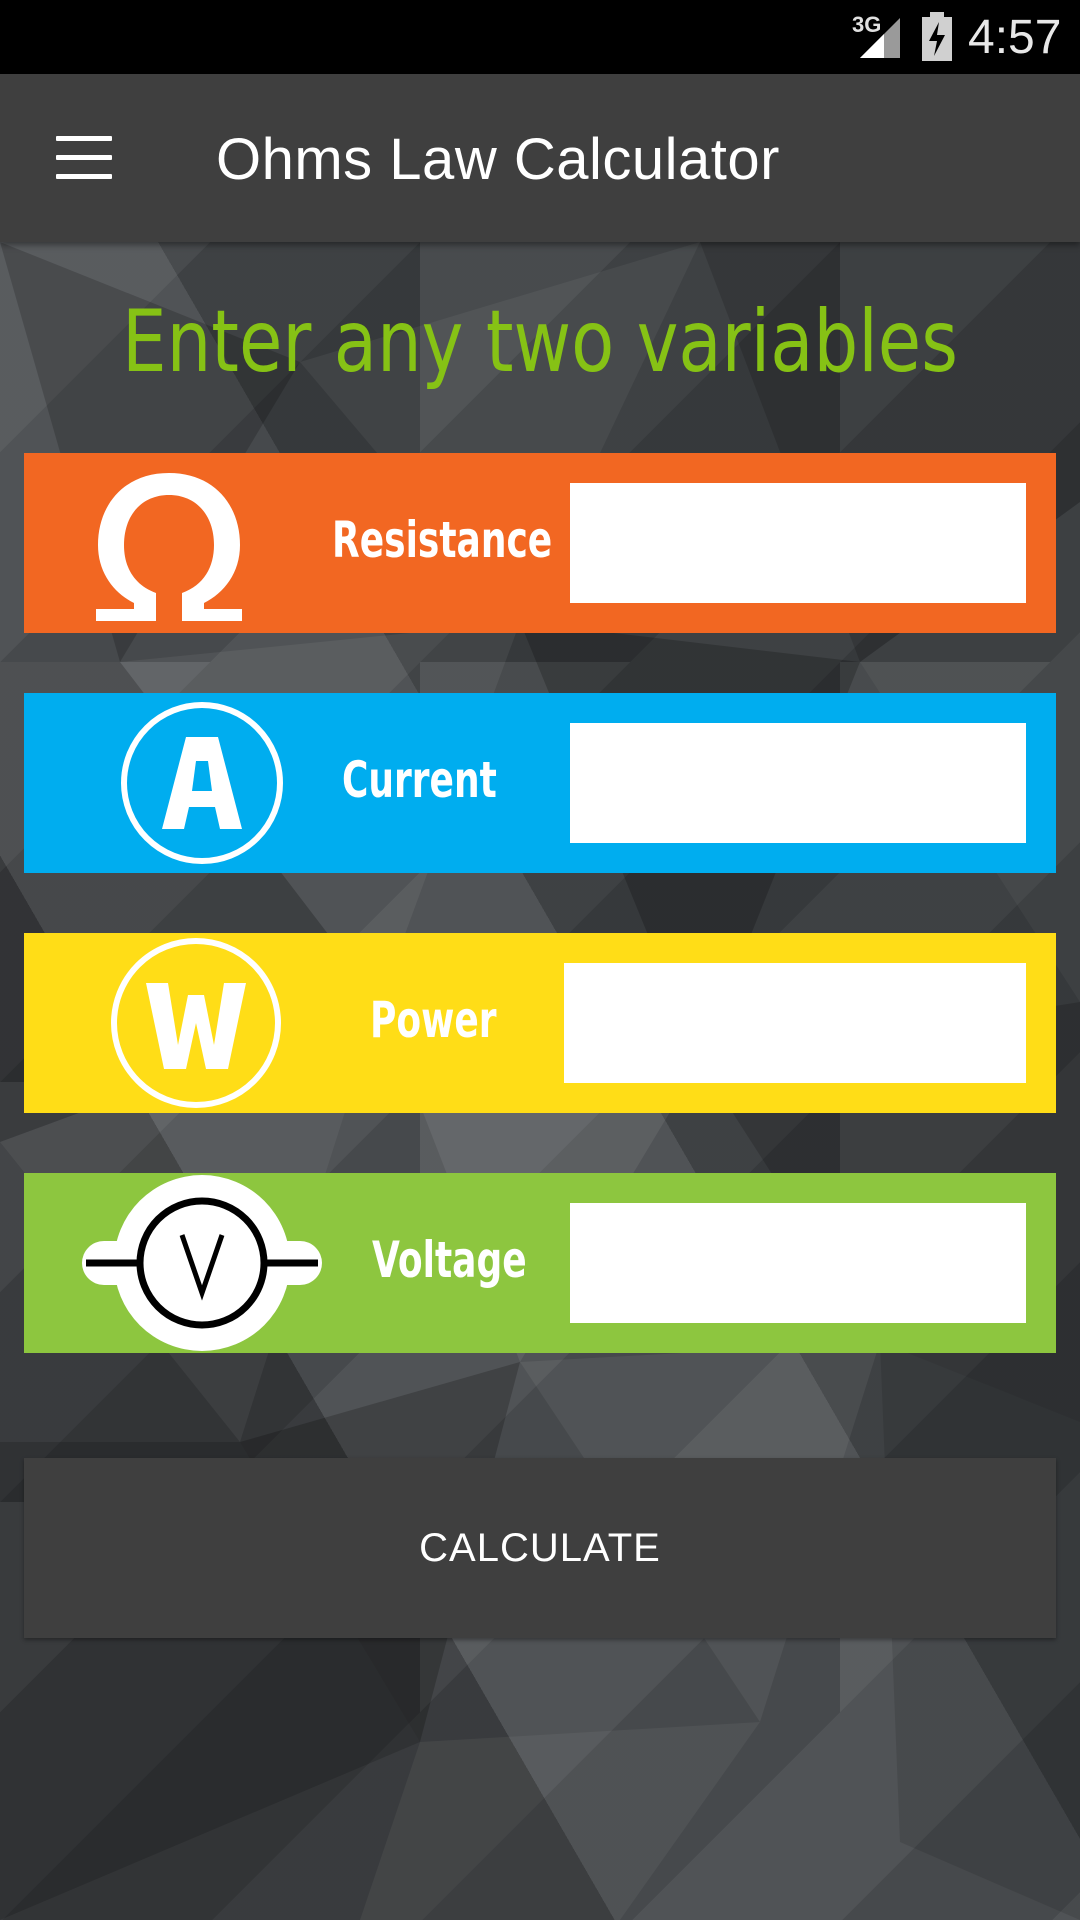 The image size is (1080, 1920). What do you see at coordinates (196, 1023) in the screenshot?
I see `watt-icon` at bounding box center [196, 1023].